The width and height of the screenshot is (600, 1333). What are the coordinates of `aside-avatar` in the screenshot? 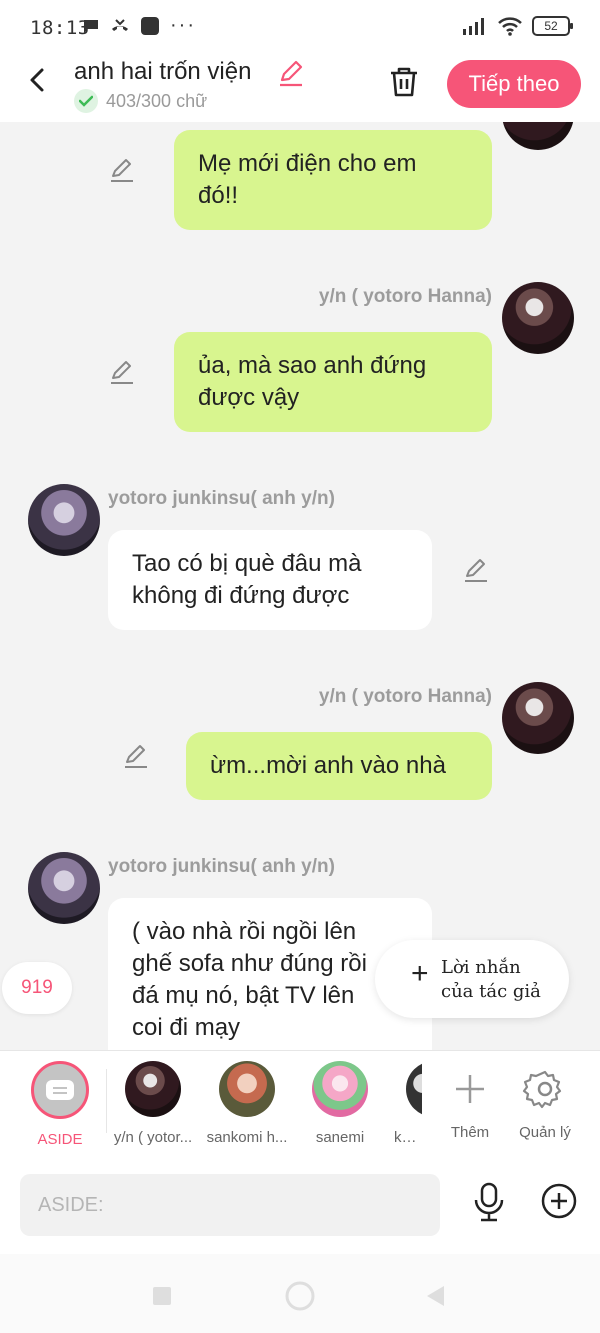 It's located at (60, 1090).